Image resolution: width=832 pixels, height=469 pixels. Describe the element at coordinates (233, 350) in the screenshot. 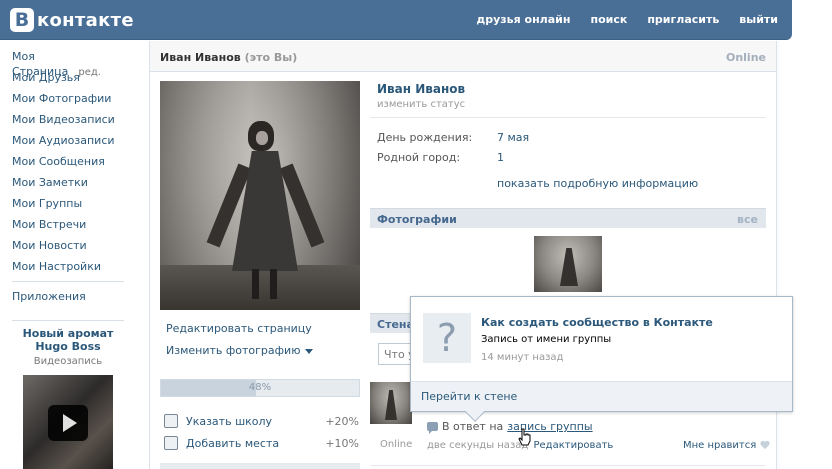

I see `change-photo-label: Изменить фотографию` at that location.